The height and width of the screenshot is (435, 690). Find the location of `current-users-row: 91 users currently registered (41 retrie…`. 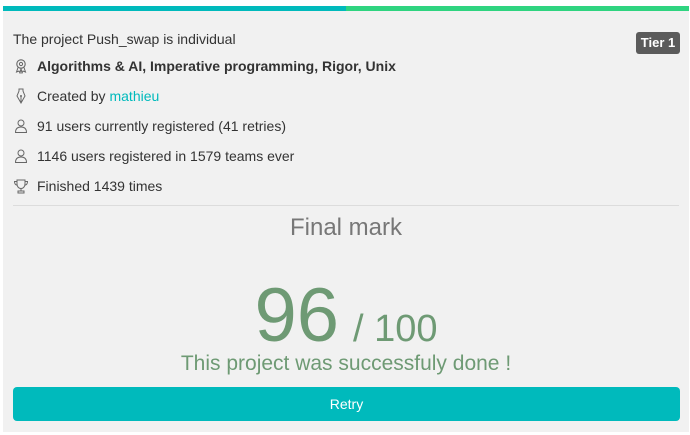

current-users-row: 91 users currently registered (41 retrie… is located at coordinates (149, 126).